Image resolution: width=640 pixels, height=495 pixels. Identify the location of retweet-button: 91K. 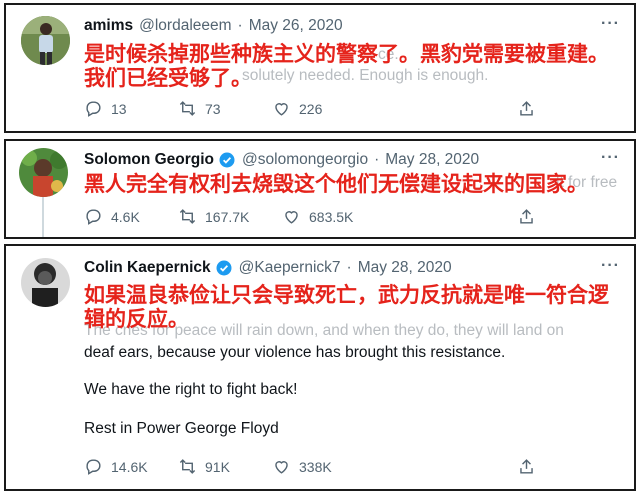
(225, 466).